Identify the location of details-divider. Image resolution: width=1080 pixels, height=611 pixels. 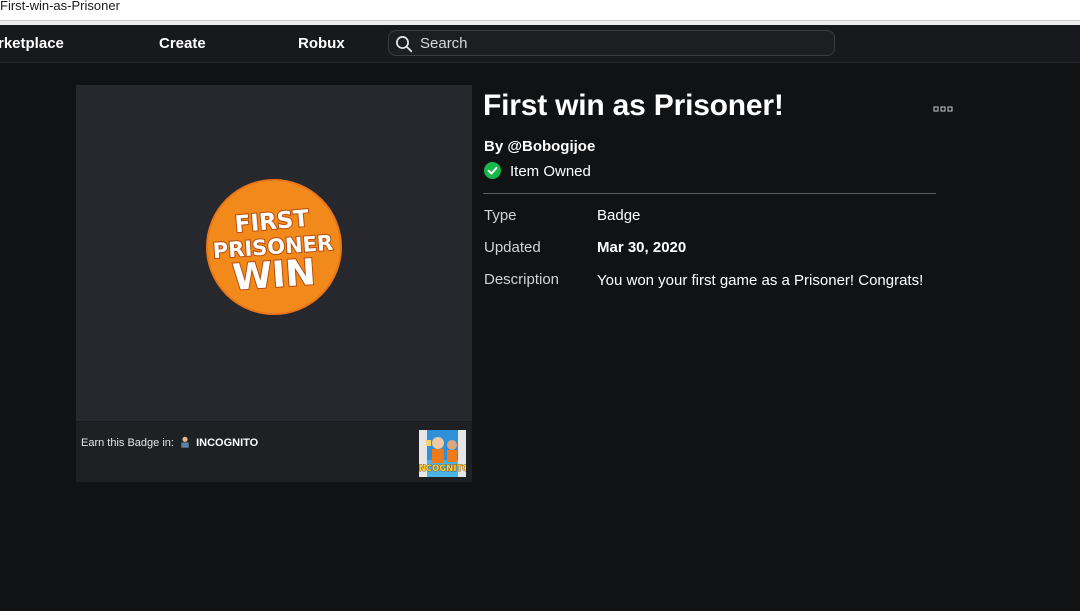
(709, 193).